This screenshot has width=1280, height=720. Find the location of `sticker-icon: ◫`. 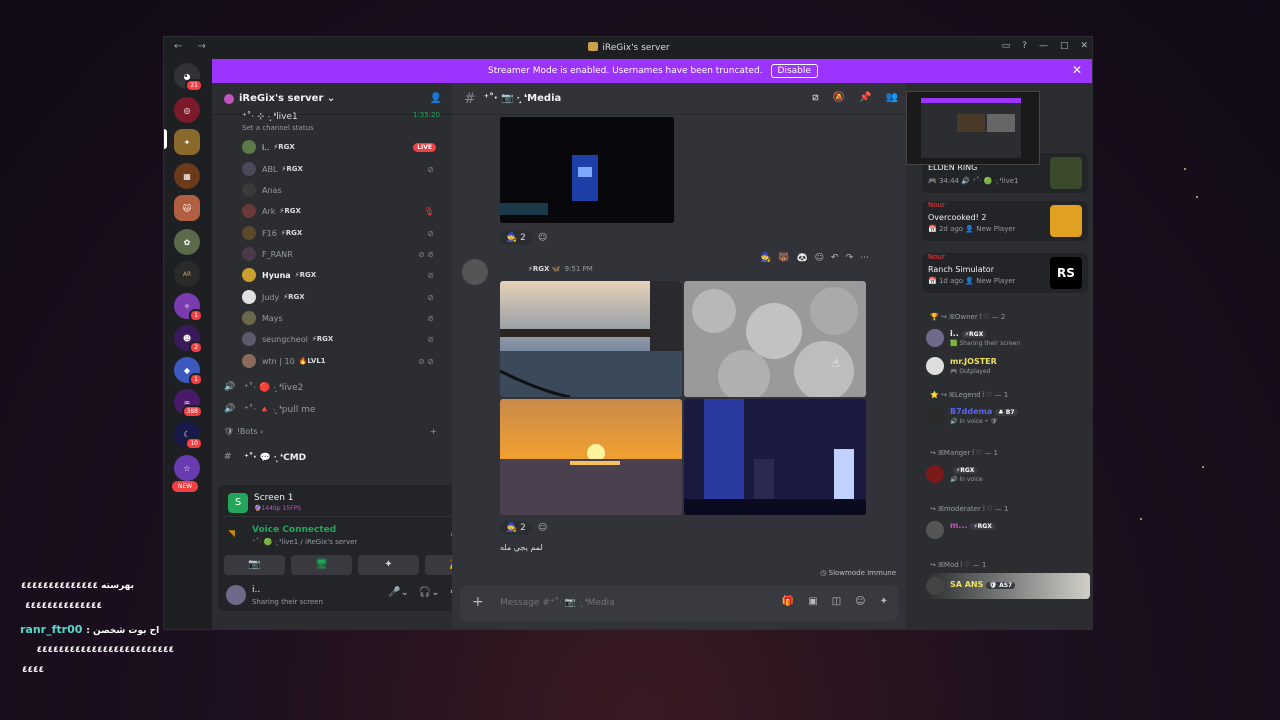

sticker-icon: ◫ is located at coordinates (836, 601).